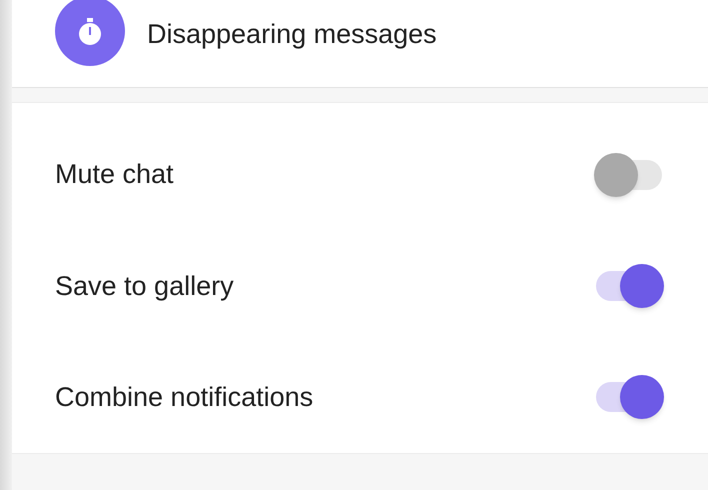 This screenshot has height=490, width=708. What do you see at coordinates (114, 175) in the screenshot?
I see `setting-label: Mute chat` at bounding box center [114, 175].